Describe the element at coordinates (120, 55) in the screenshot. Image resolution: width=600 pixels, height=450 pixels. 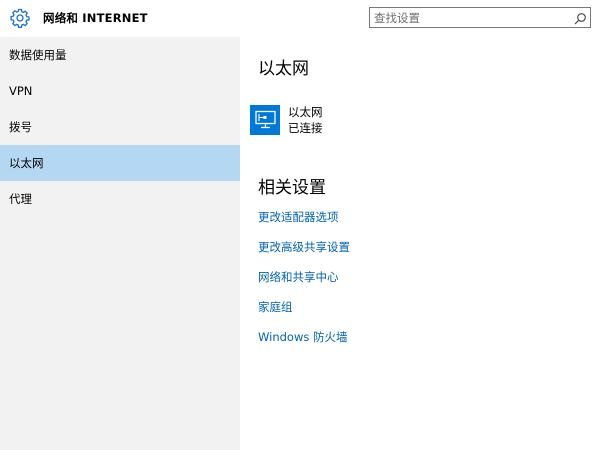
I see `sidebar-item-data-usage: 数据使用量` at that location.